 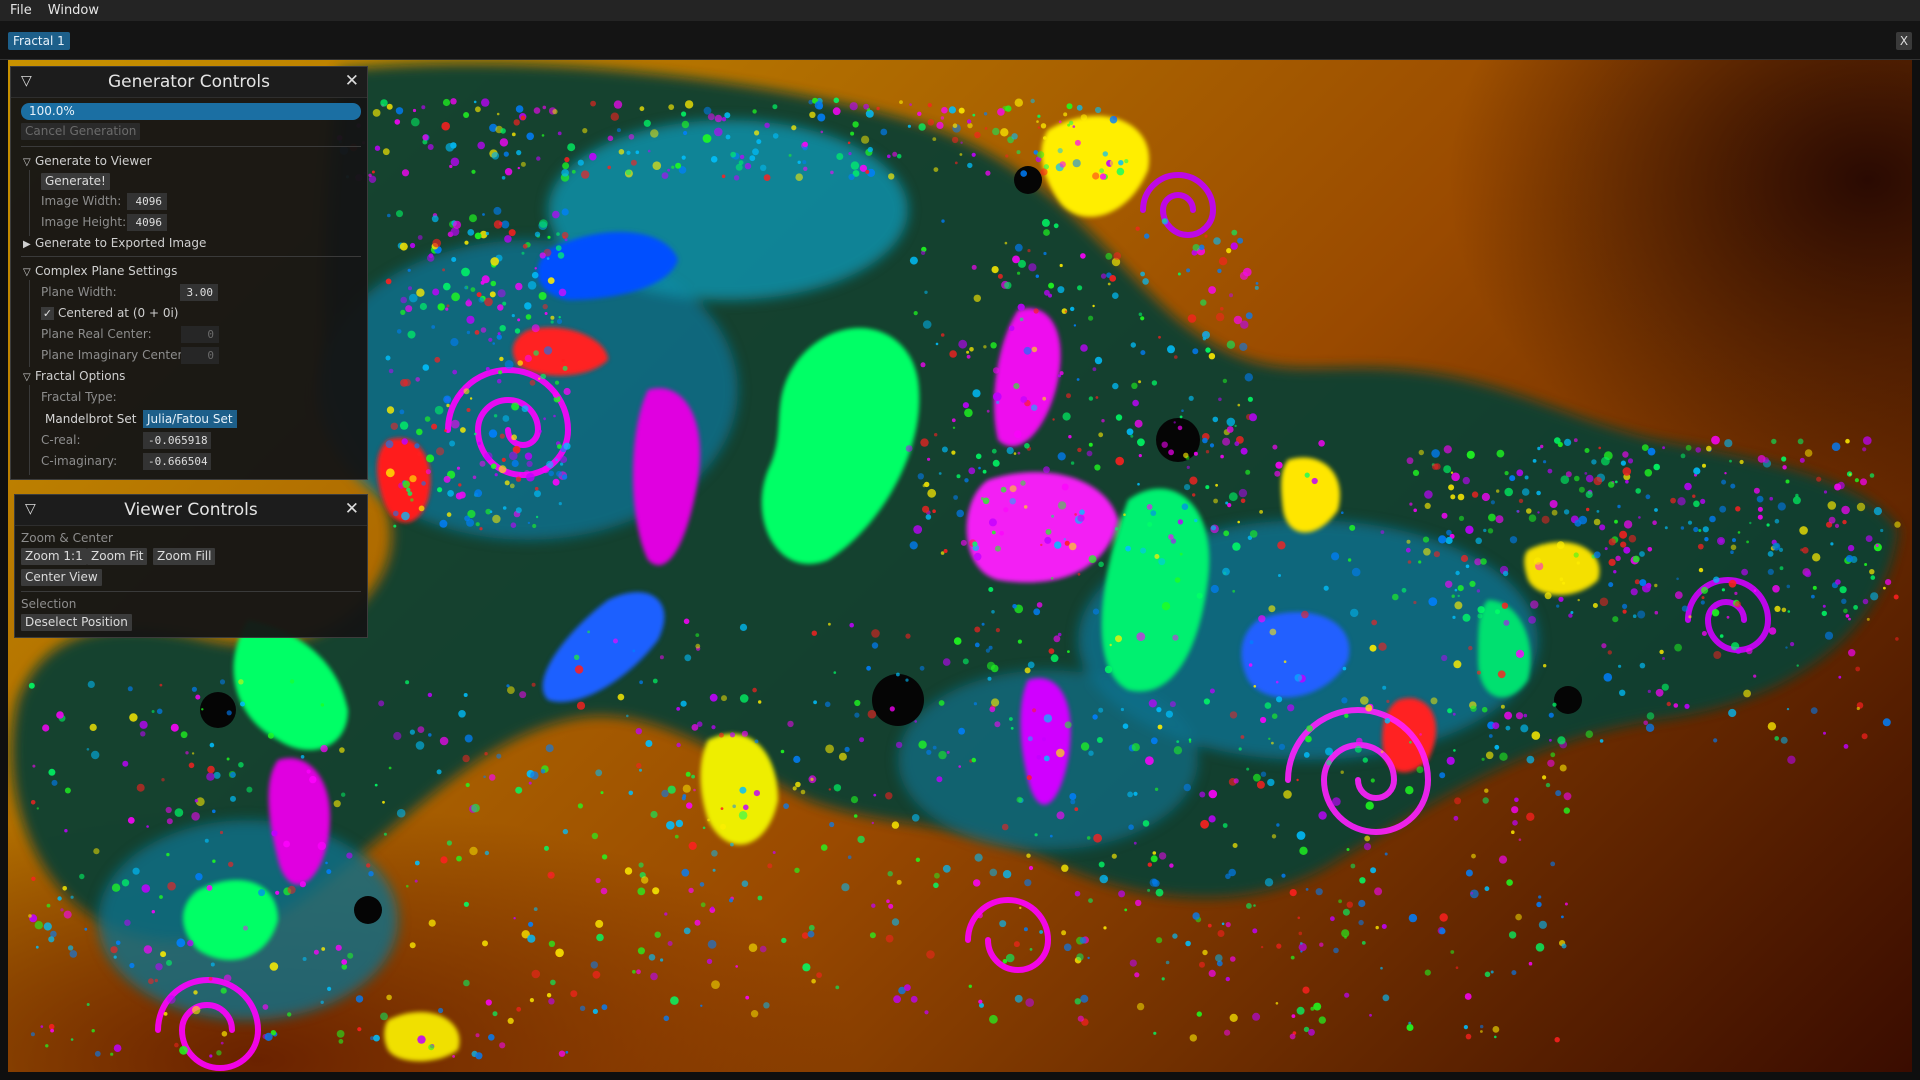 I want to click on checkmark-icon: ✓, so click(x=47, y=313).